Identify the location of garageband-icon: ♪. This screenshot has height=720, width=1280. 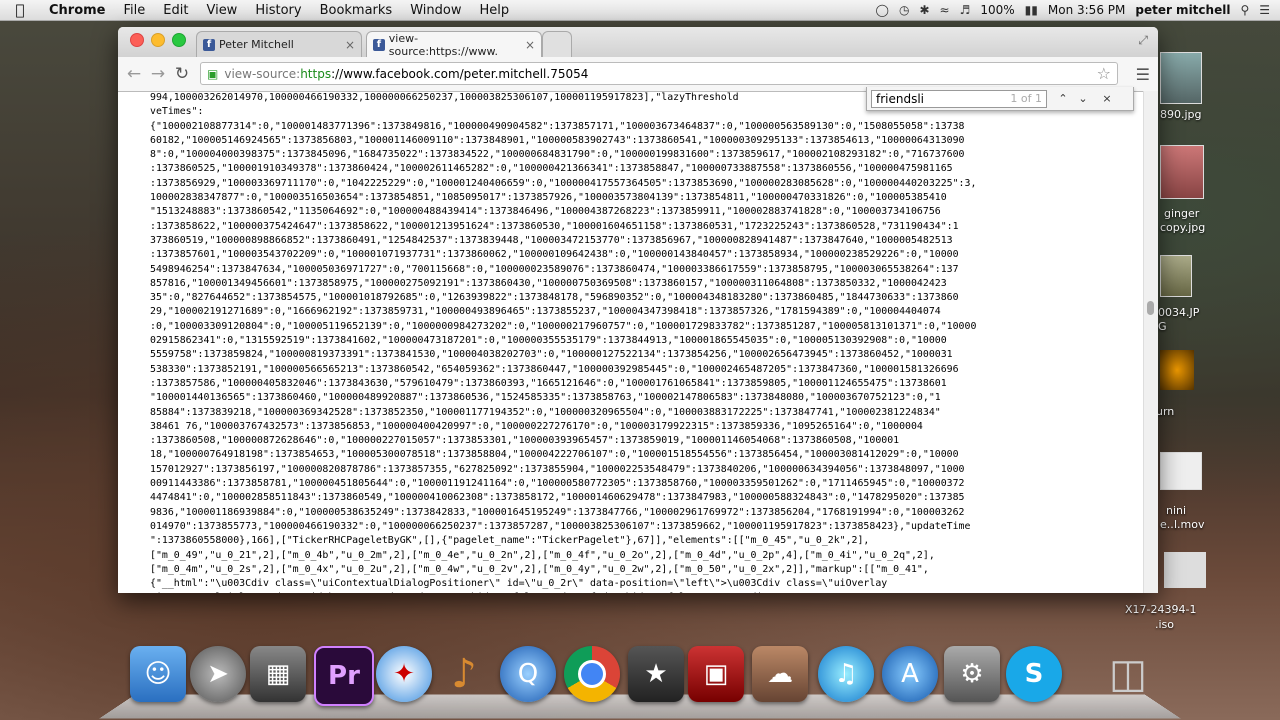
(464, 674).